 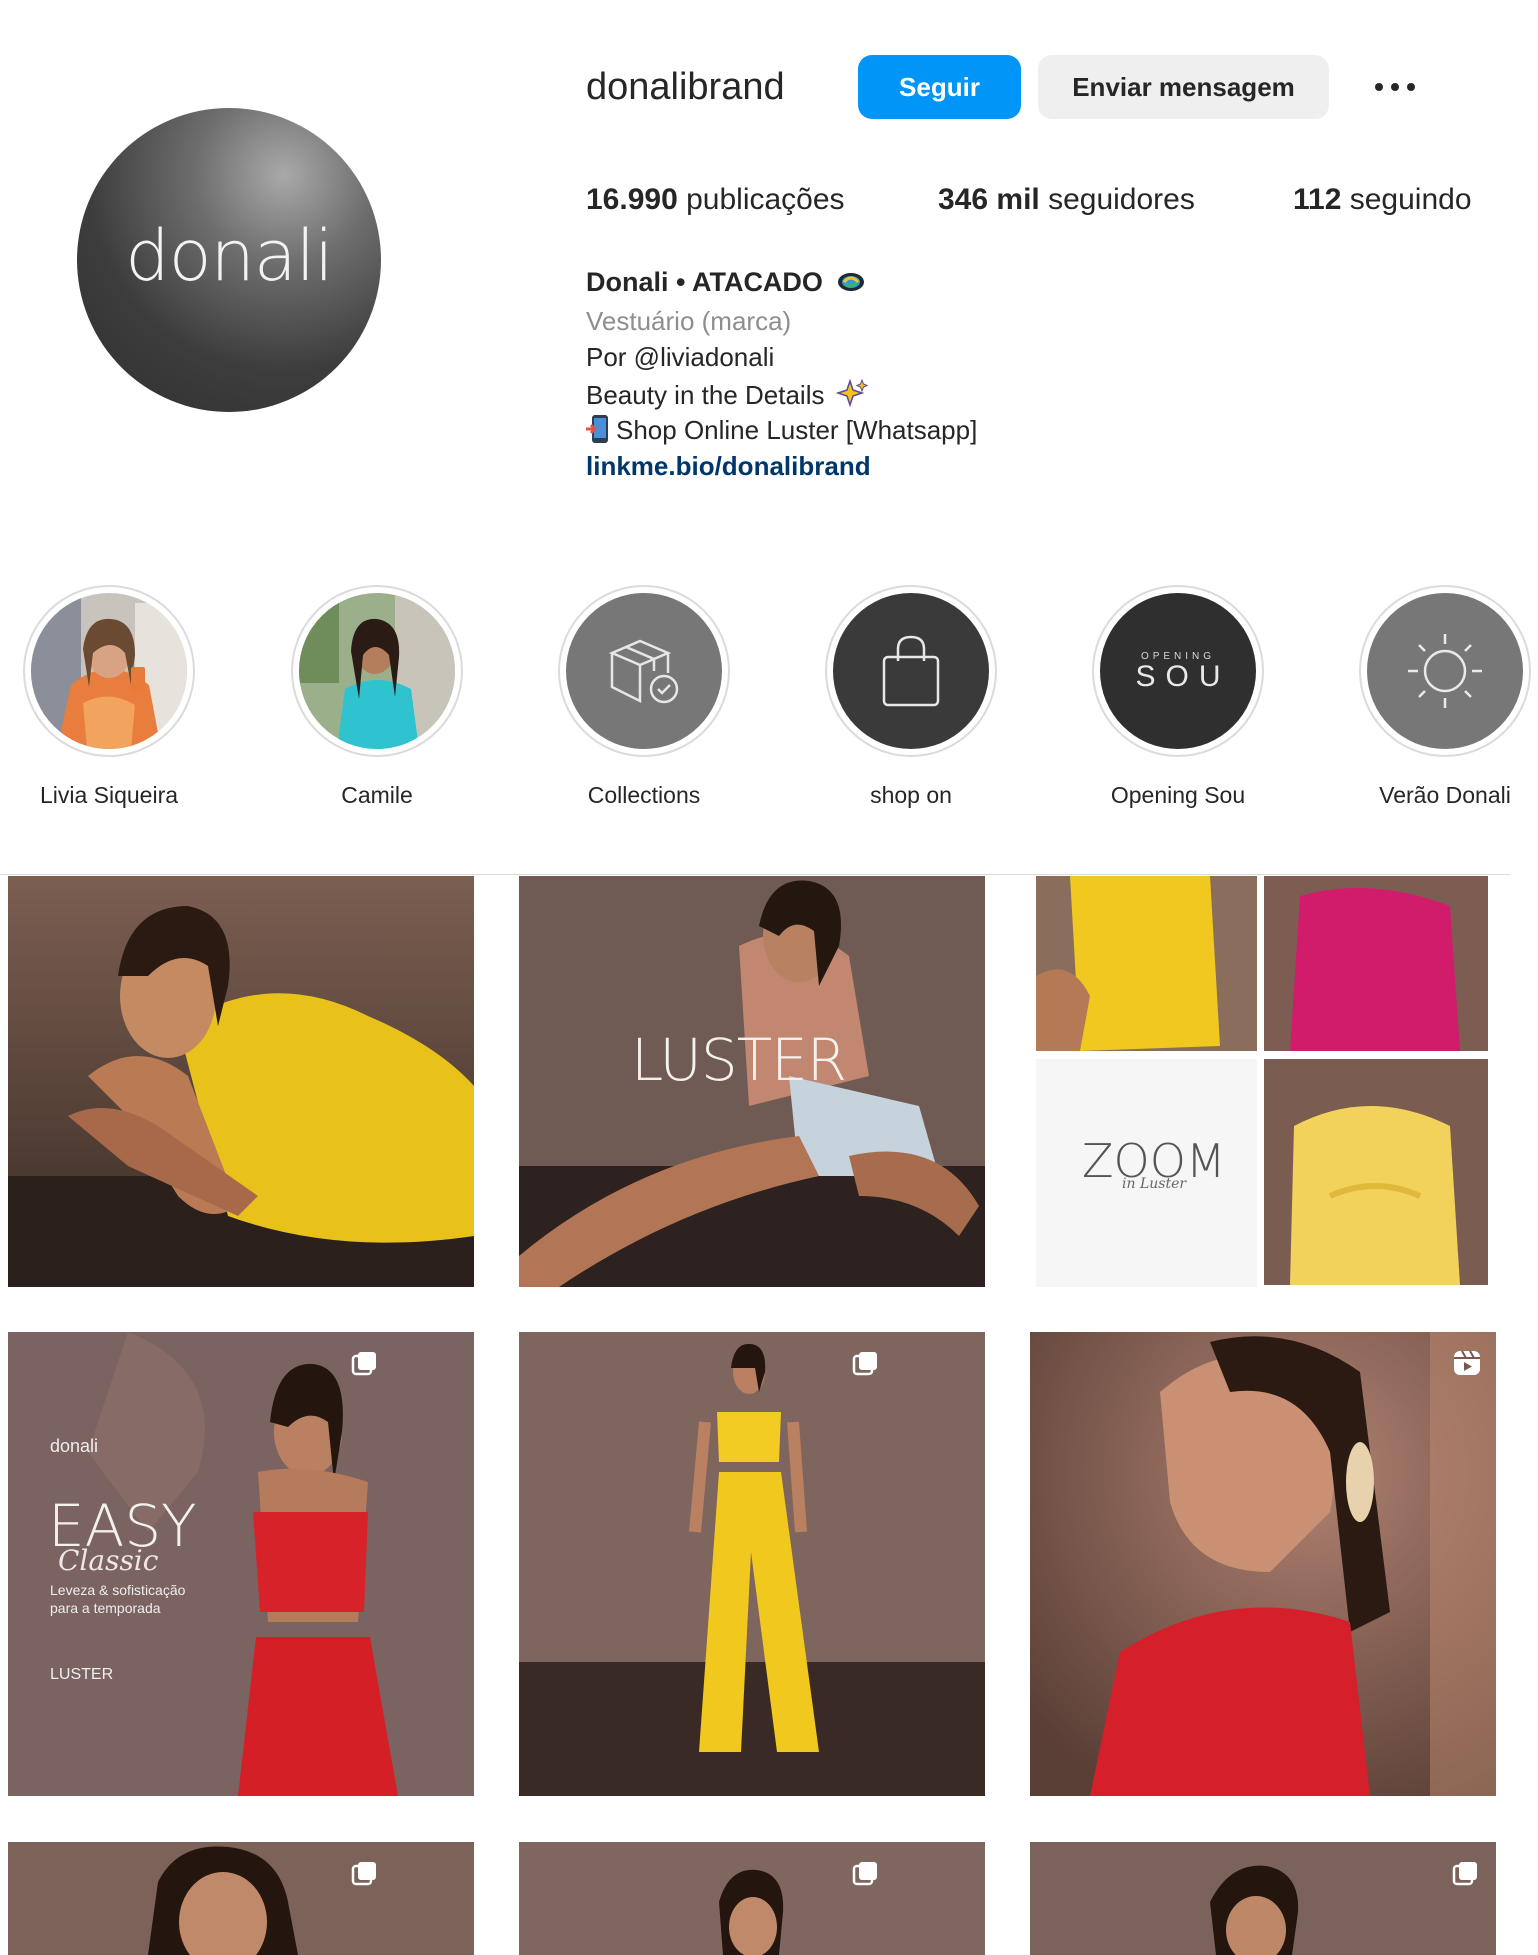 I want to click on highlight-shop-on, so click(x=911, y=671).